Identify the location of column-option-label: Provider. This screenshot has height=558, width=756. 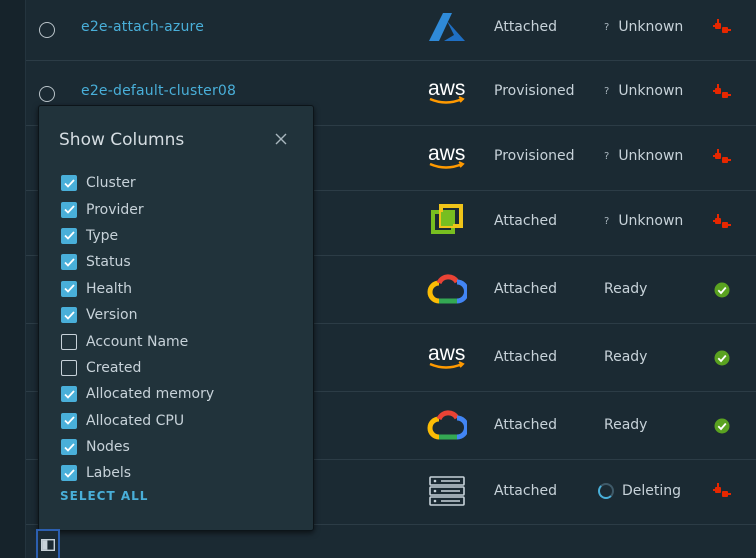
(115, 209).